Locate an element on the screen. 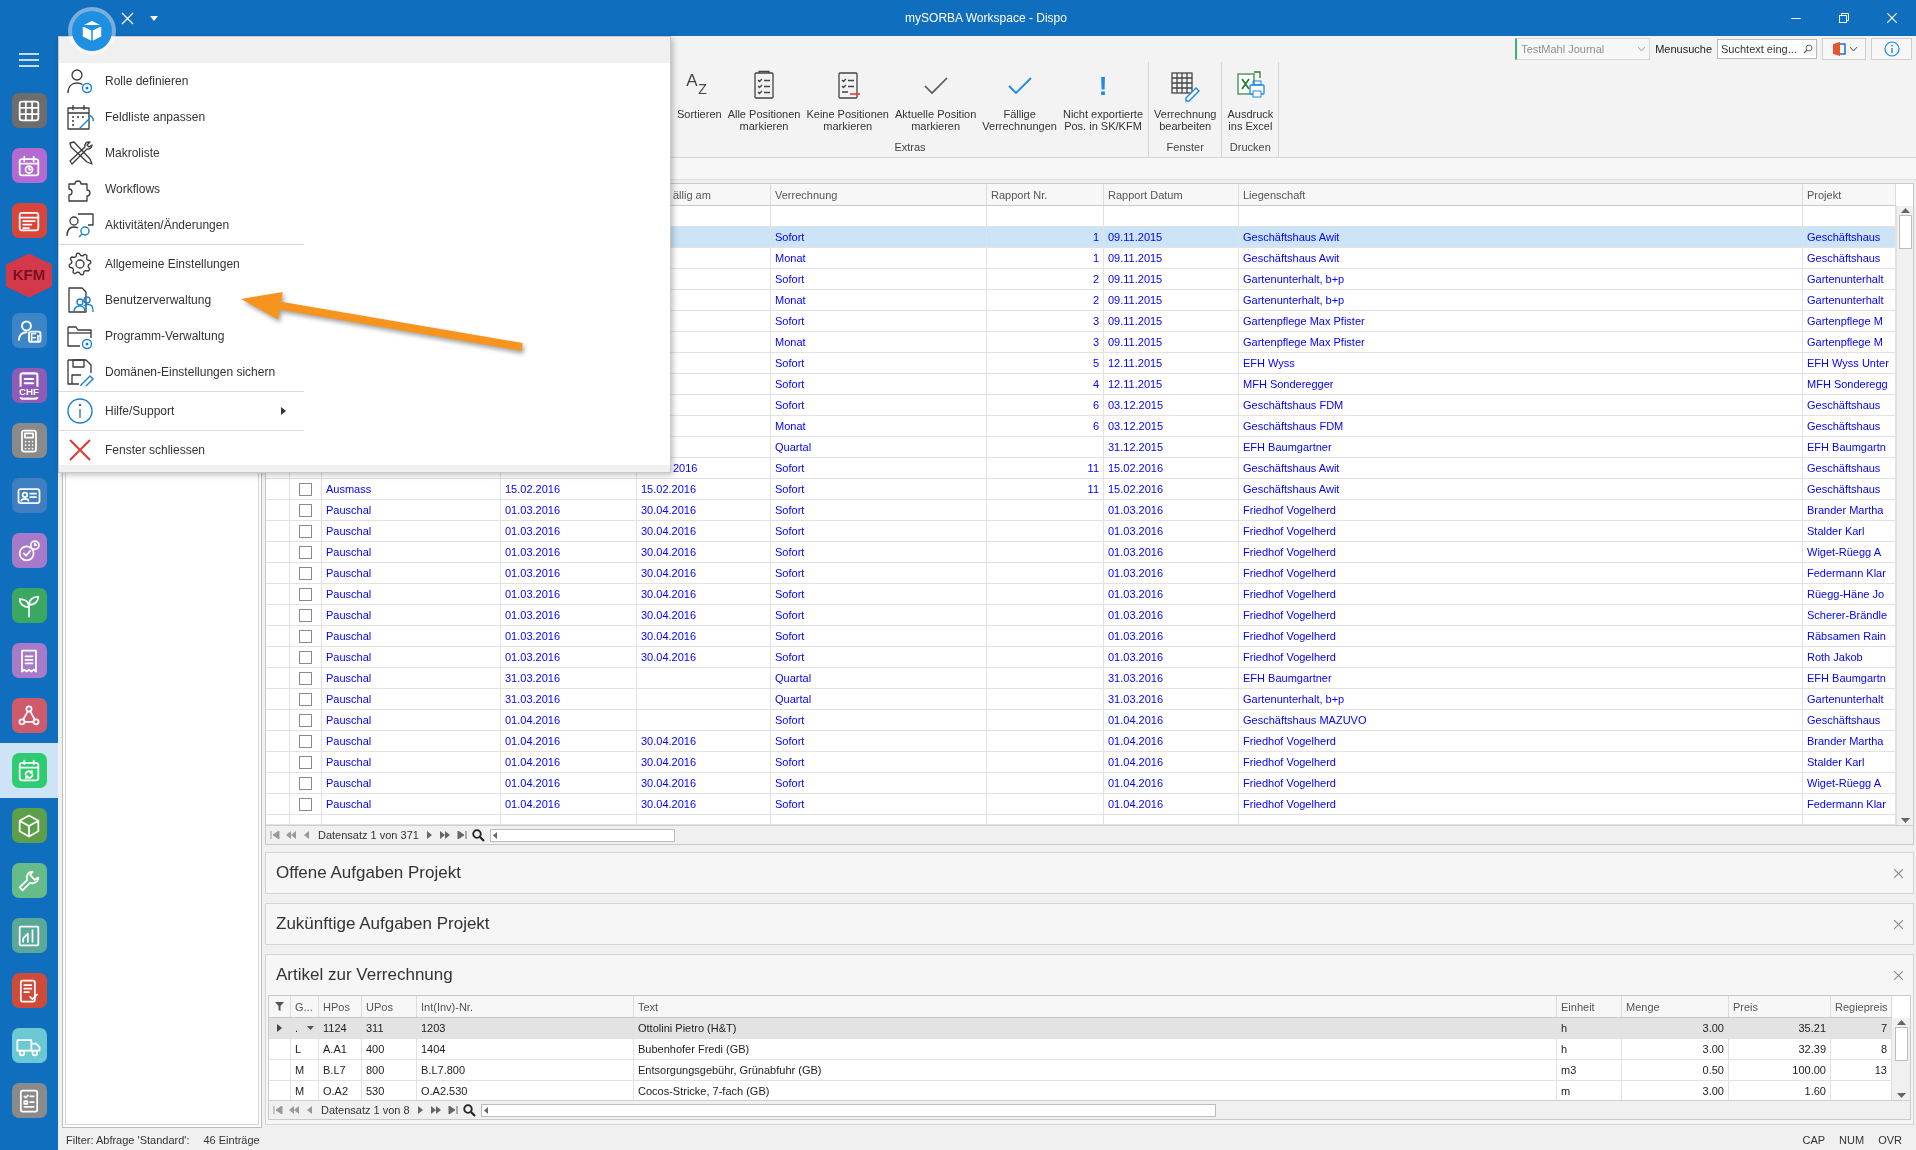 Image resolution: width=1916 pixels, height=1150 pixels. ribbon-button: Fällige Verrechnungen is located at coordinates (1019, 103).